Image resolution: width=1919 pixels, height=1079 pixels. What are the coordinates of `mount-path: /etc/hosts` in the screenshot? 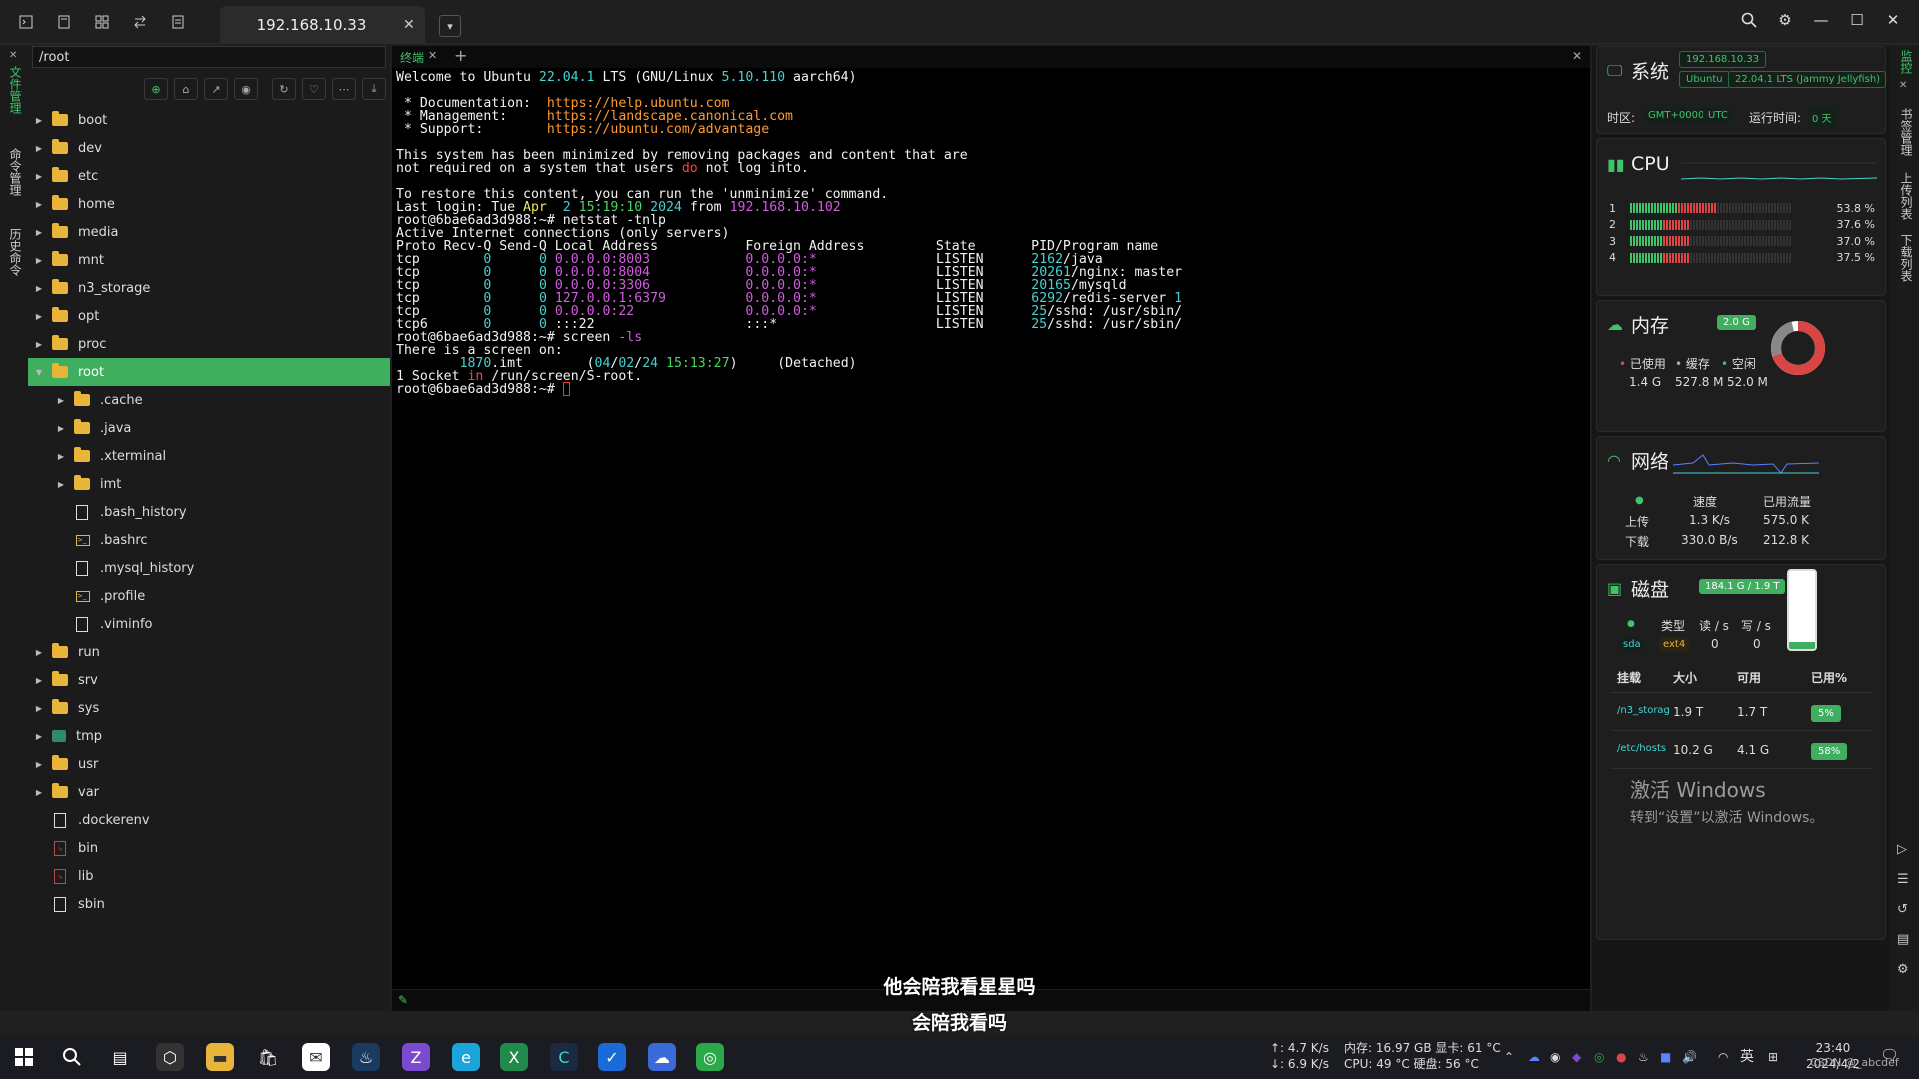 It's located at (1642, 750).